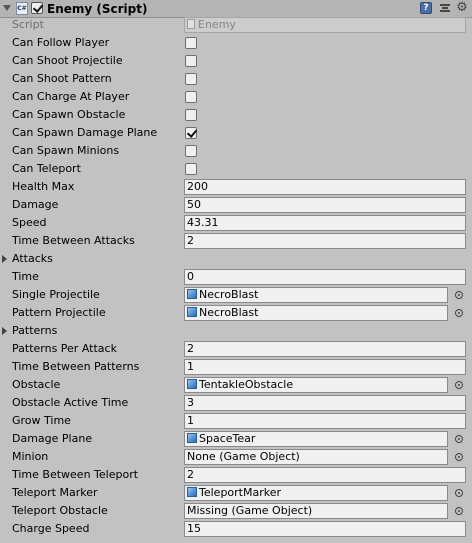 The image size is (472, 543). I want to click on time-label: Time, so click(25, 276).